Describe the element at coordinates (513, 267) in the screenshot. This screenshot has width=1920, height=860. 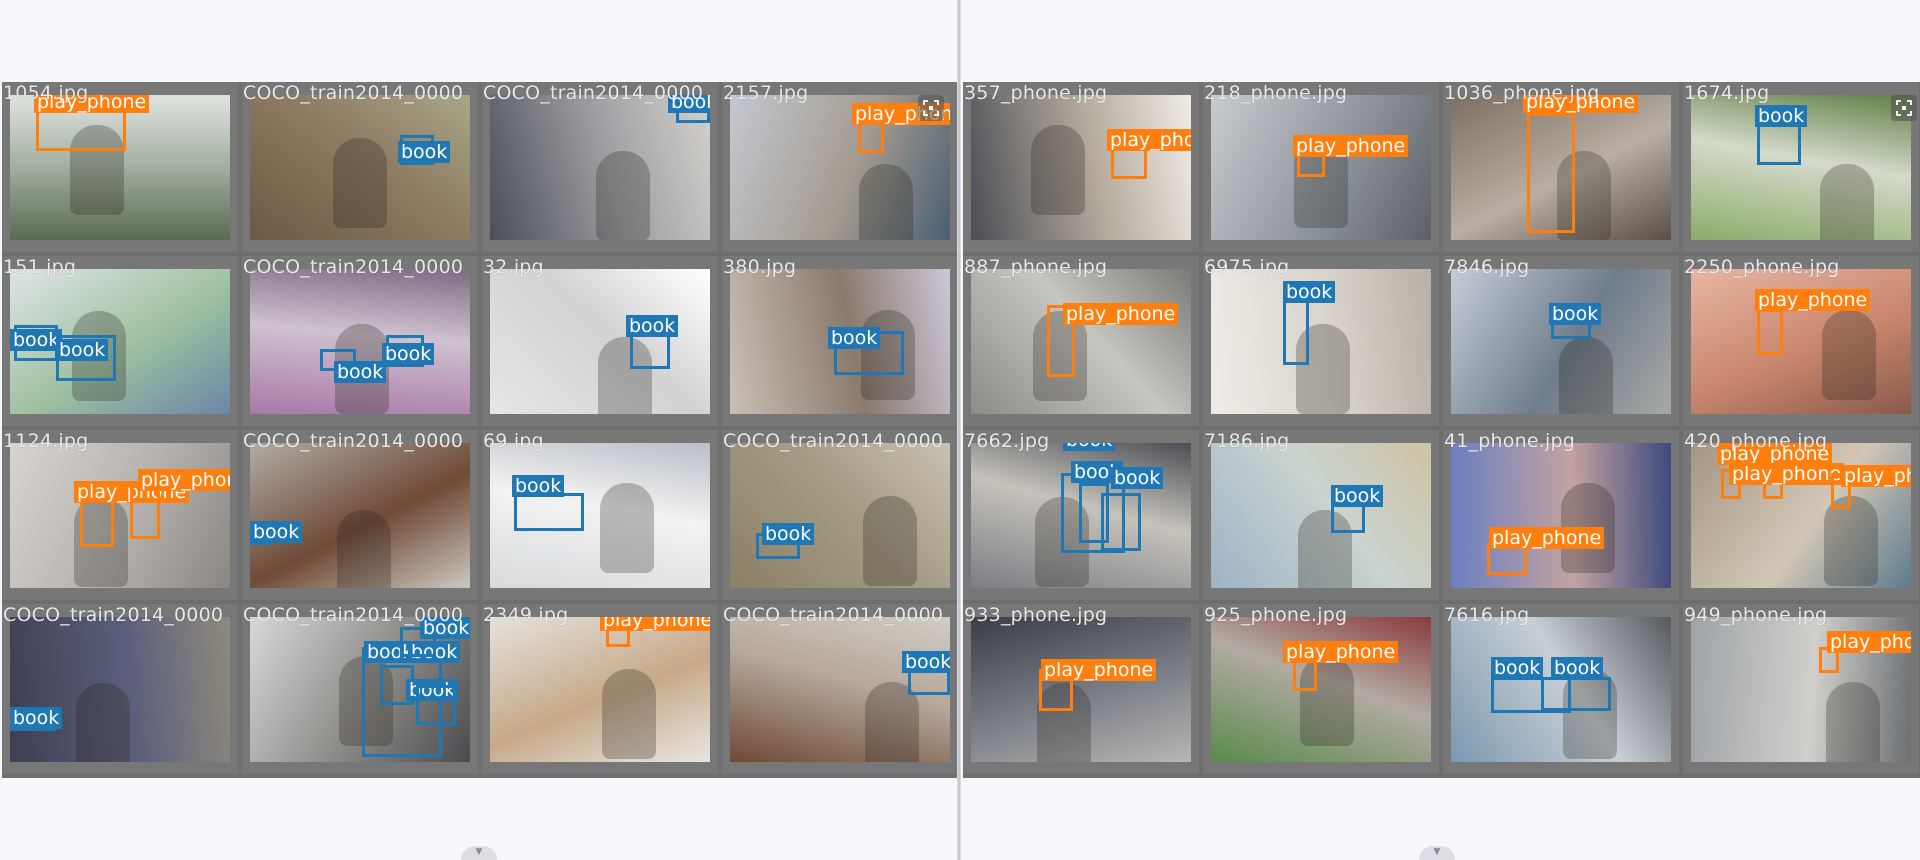
I see `tile-filename: 32.jpg` at that location.